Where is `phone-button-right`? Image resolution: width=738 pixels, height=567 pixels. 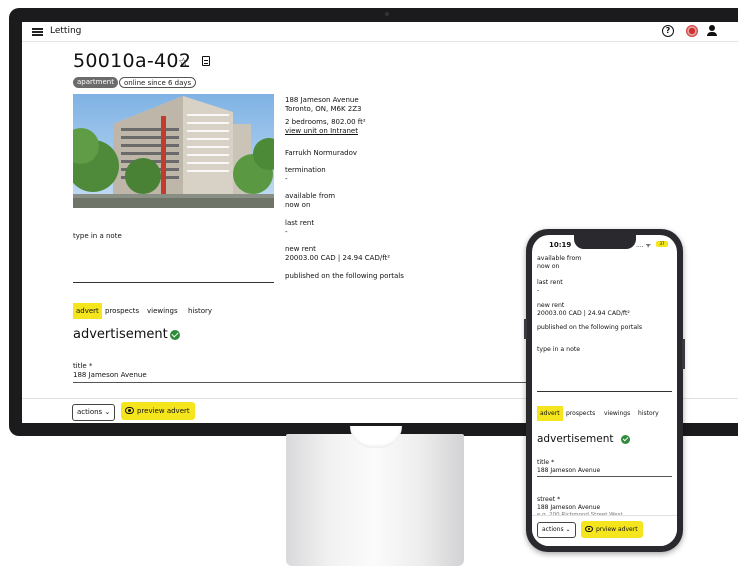
phone-button-right is located at coordinates (683, 354).